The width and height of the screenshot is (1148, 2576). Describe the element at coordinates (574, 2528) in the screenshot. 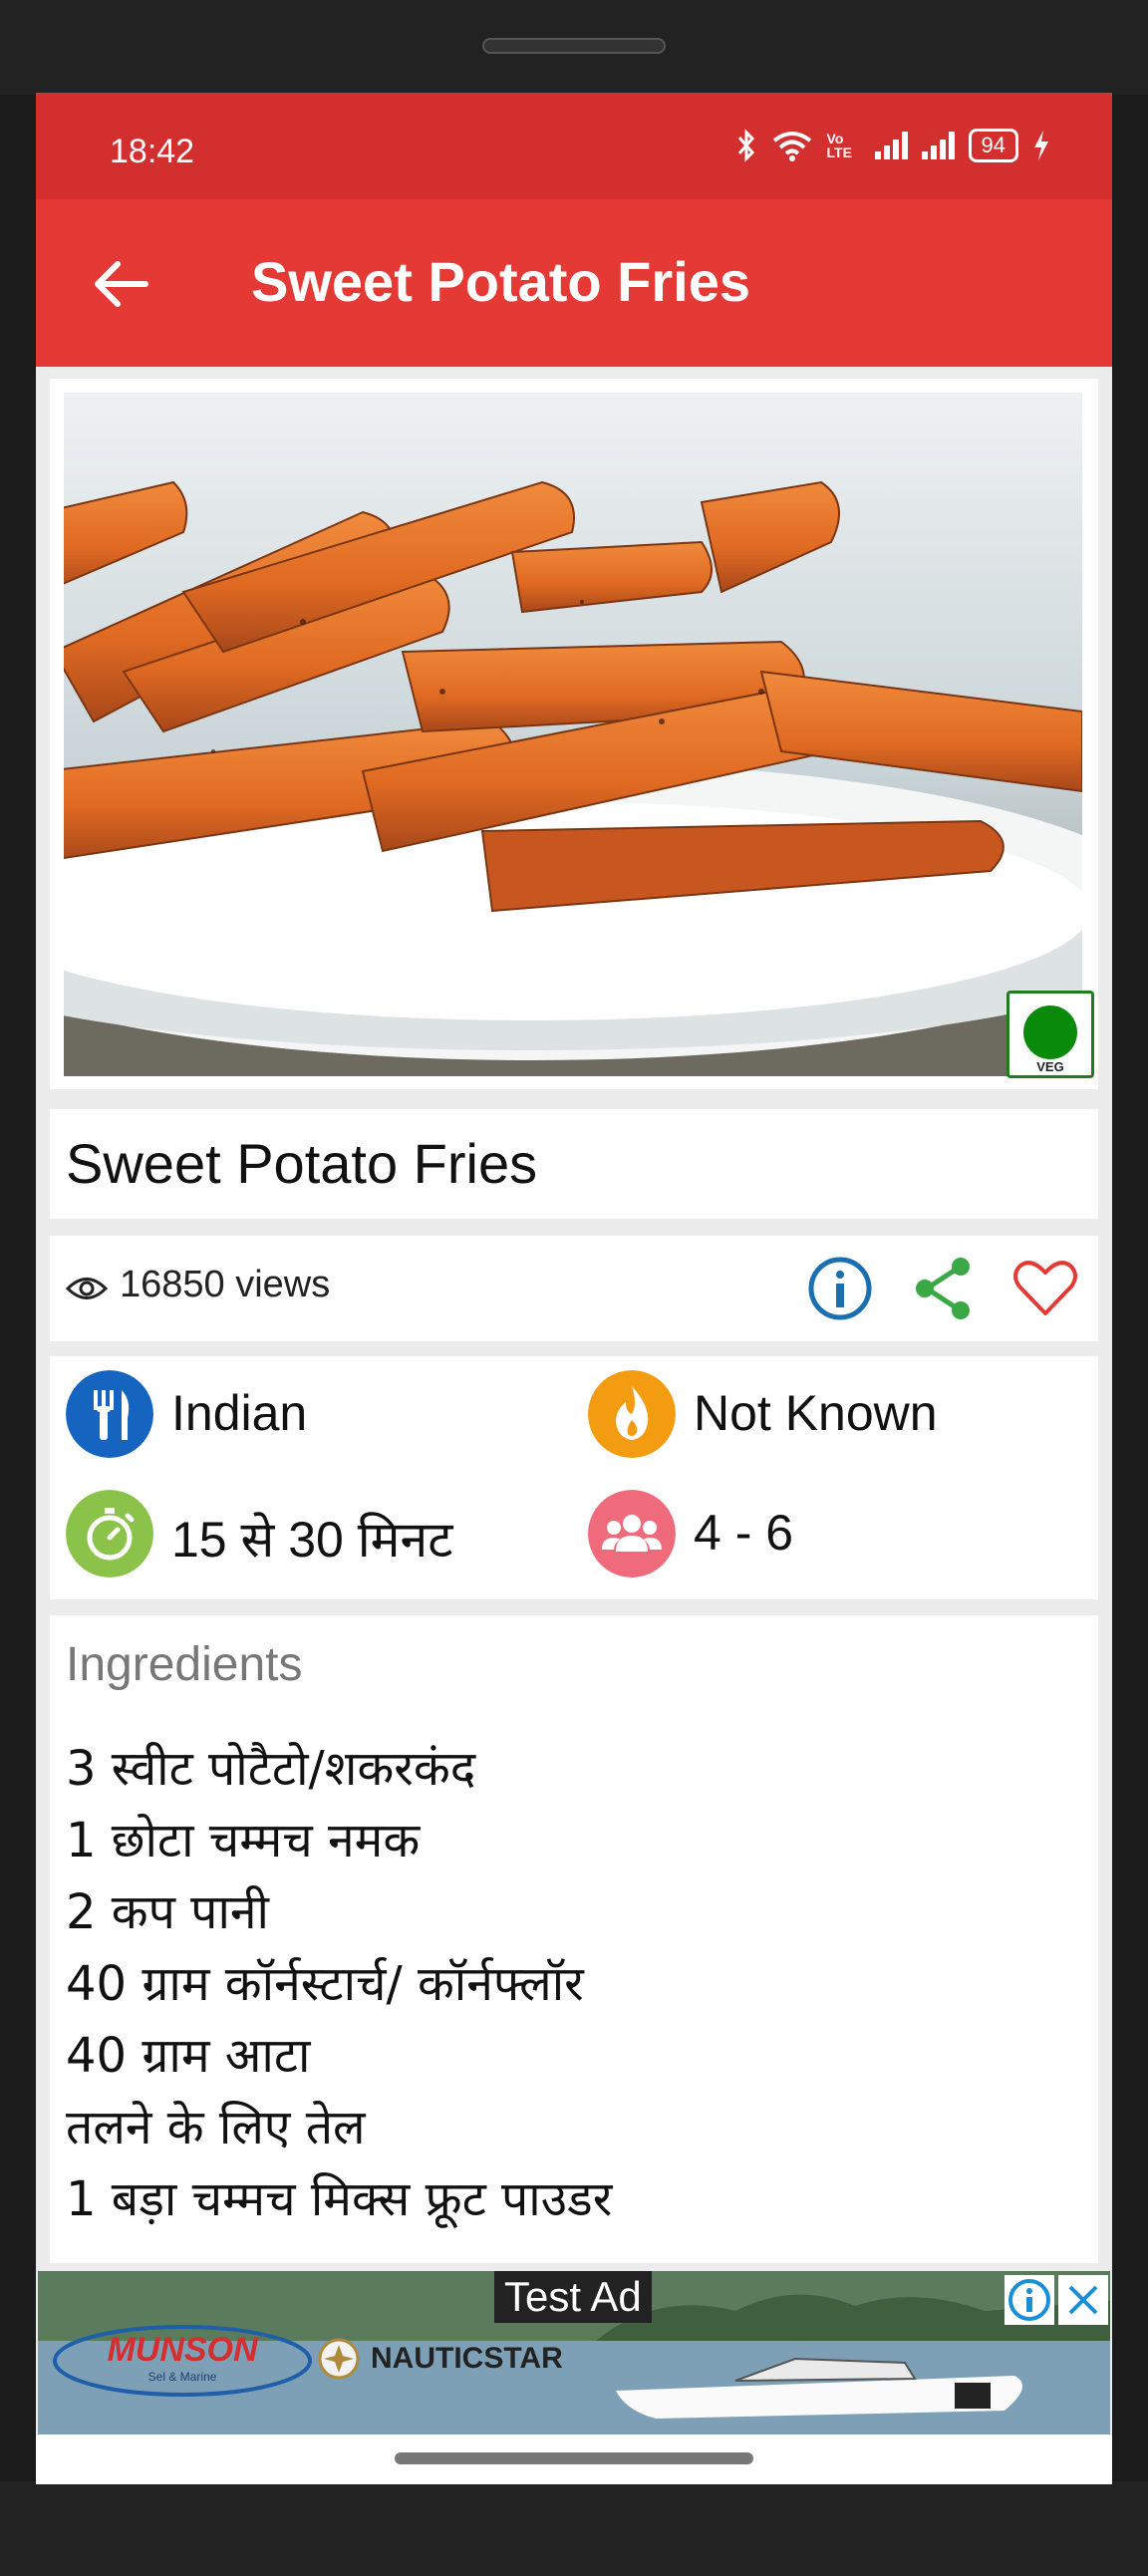

I see `phone-frame-bottom` at that location.